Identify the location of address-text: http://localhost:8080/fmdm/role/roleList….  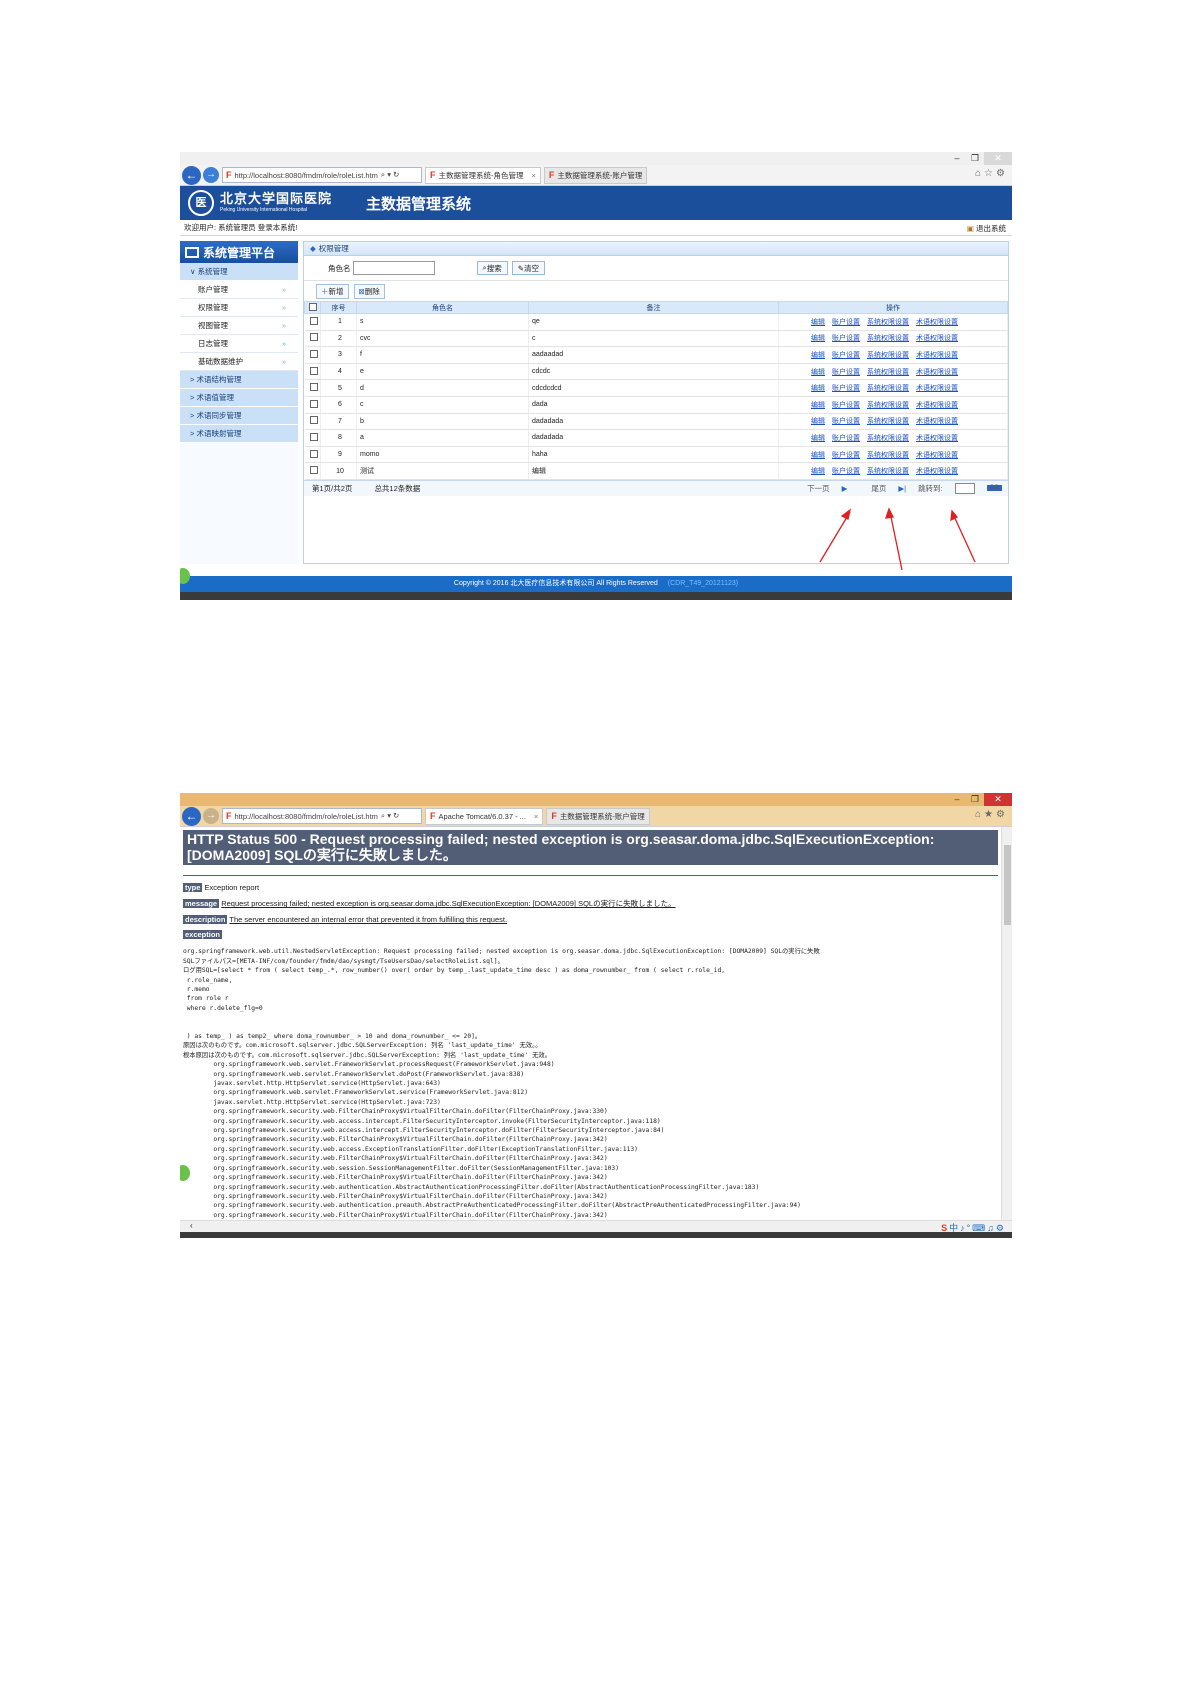
(306, 816).